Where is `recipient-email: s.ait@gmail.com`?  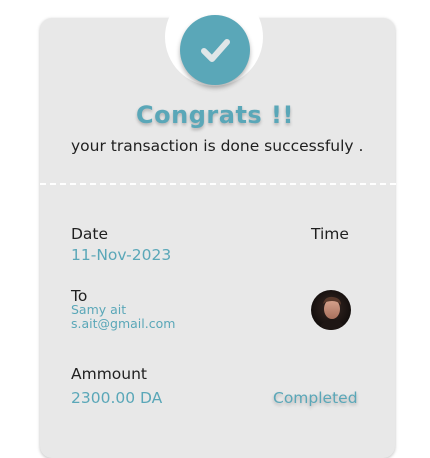
recipient-email: s.ait@gmail.com is located at coordinates (123, 323).